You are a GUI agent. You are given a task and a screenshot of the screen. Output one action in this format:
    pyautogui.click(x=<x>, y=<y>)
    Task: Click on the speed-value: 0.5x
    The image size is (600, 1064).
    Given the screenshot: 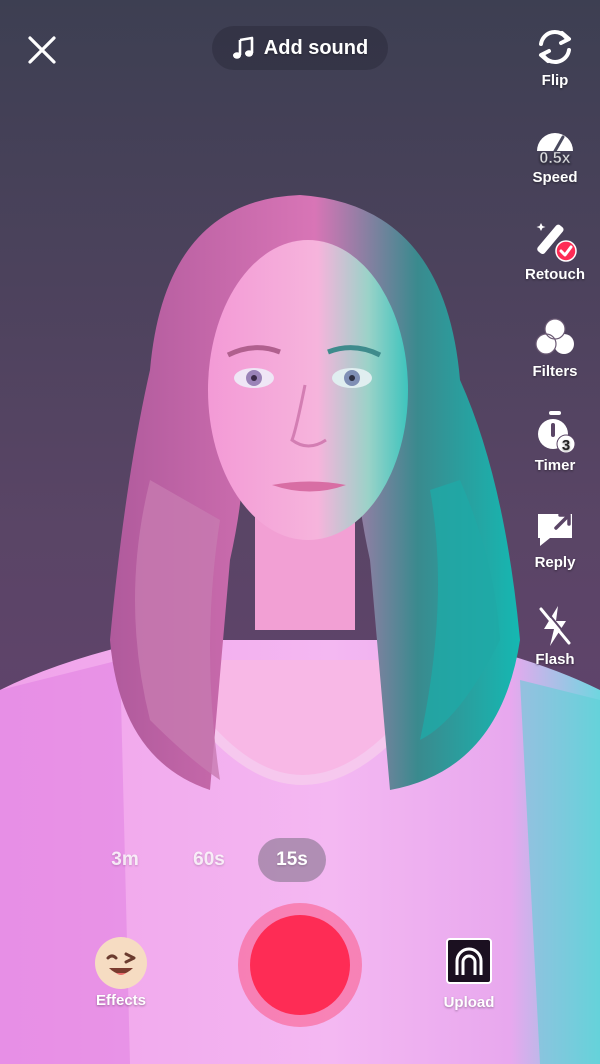 What is the action you would take?
    pyautogui.click(x=554, y=158)
    